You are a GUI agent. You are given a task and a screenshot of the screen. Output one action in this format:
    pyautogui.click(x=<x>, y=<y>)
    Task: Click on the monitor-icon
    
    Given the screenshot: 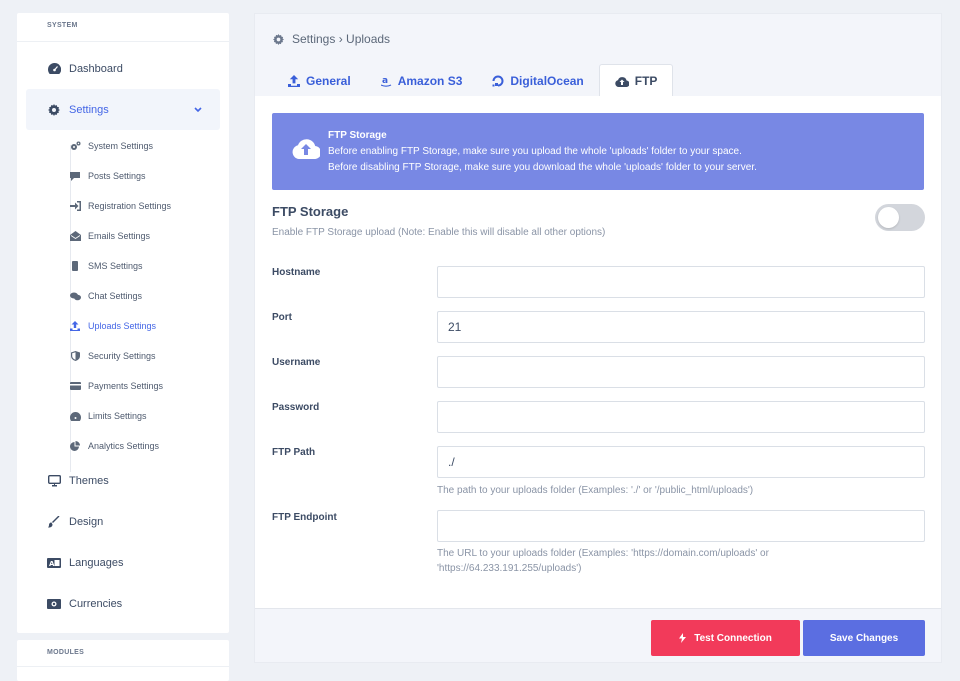 What is the action you would take?
    pyautogui.click(x=54, y=481)
    